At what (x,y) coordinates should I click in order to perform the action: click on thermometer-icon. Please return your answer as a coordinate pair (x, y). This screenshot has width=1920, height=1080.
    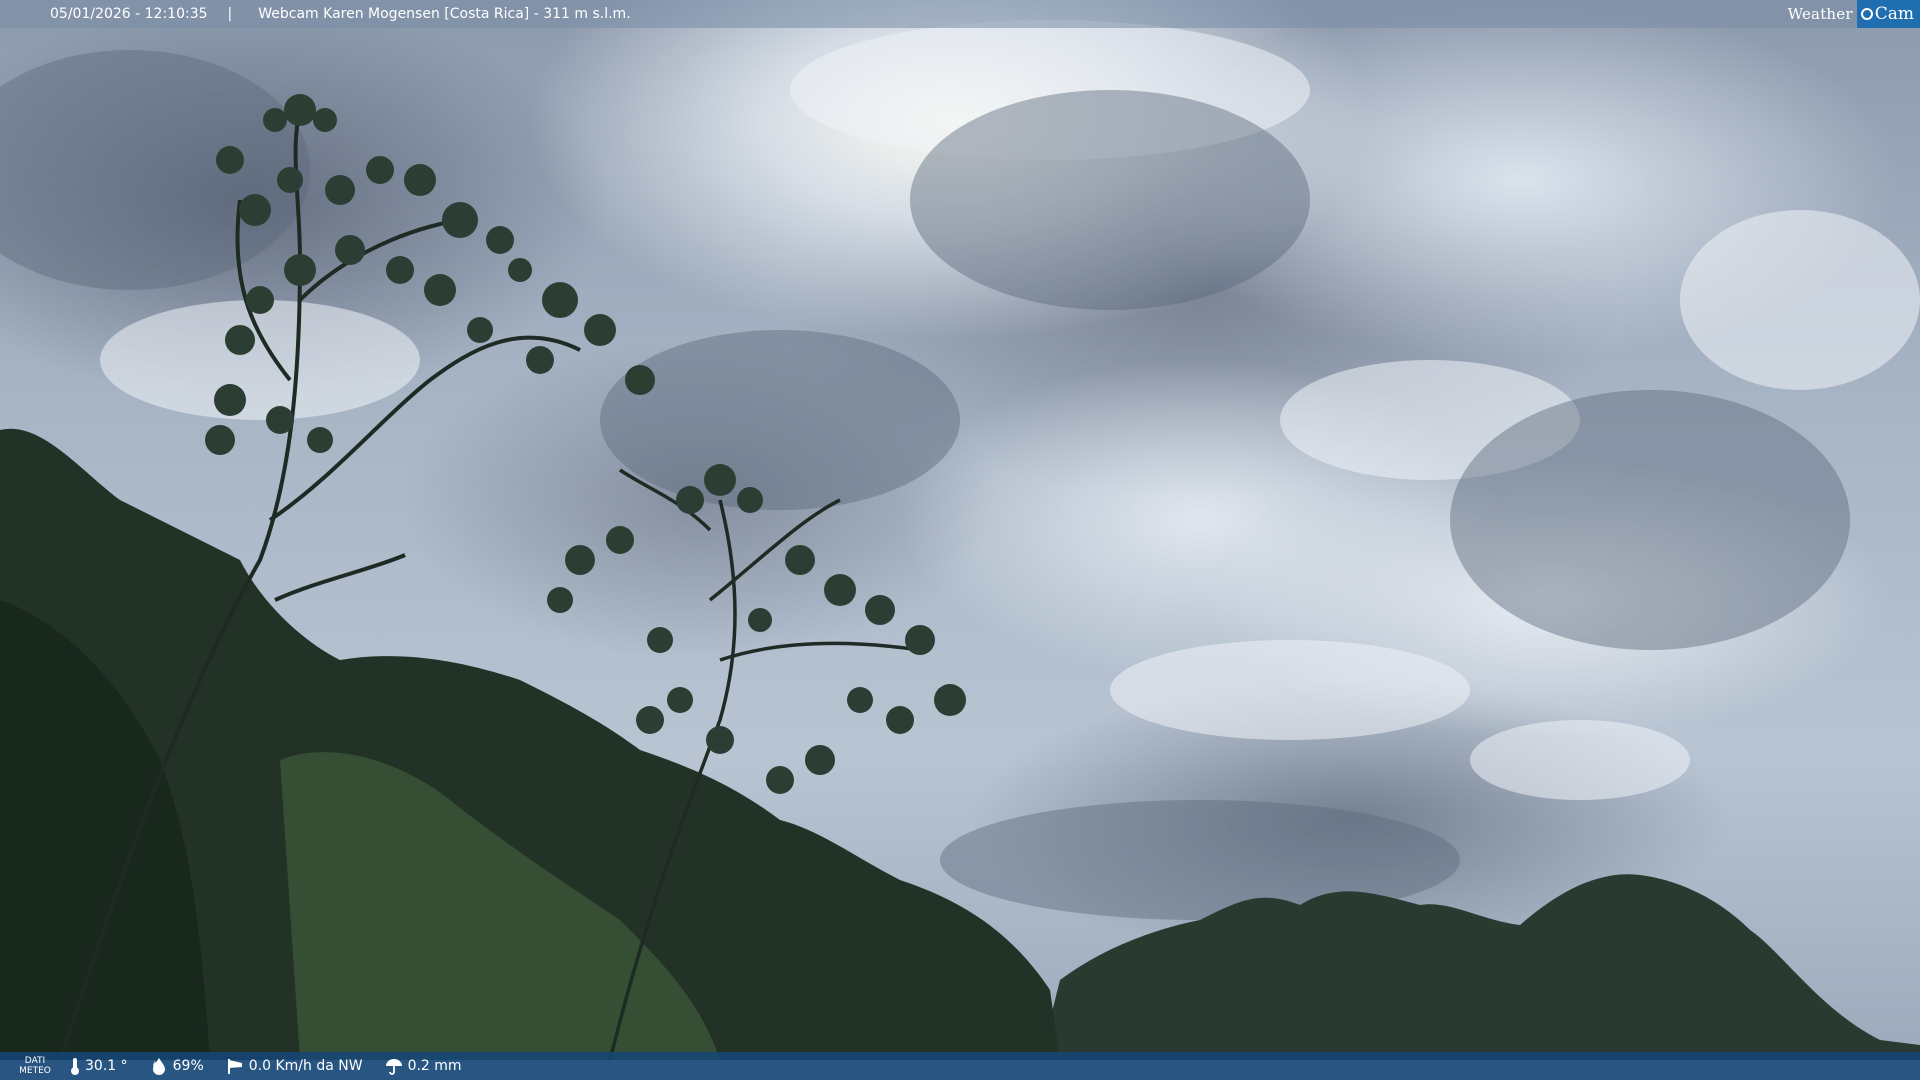
    Looking at the image, I should click on (75, 1066).